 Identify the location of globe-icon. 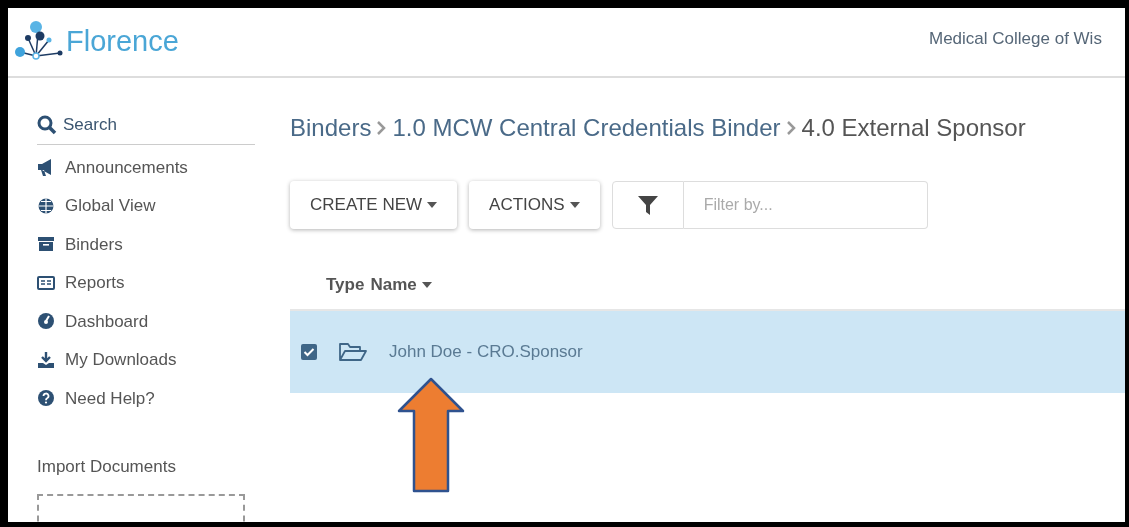
(46, 205).